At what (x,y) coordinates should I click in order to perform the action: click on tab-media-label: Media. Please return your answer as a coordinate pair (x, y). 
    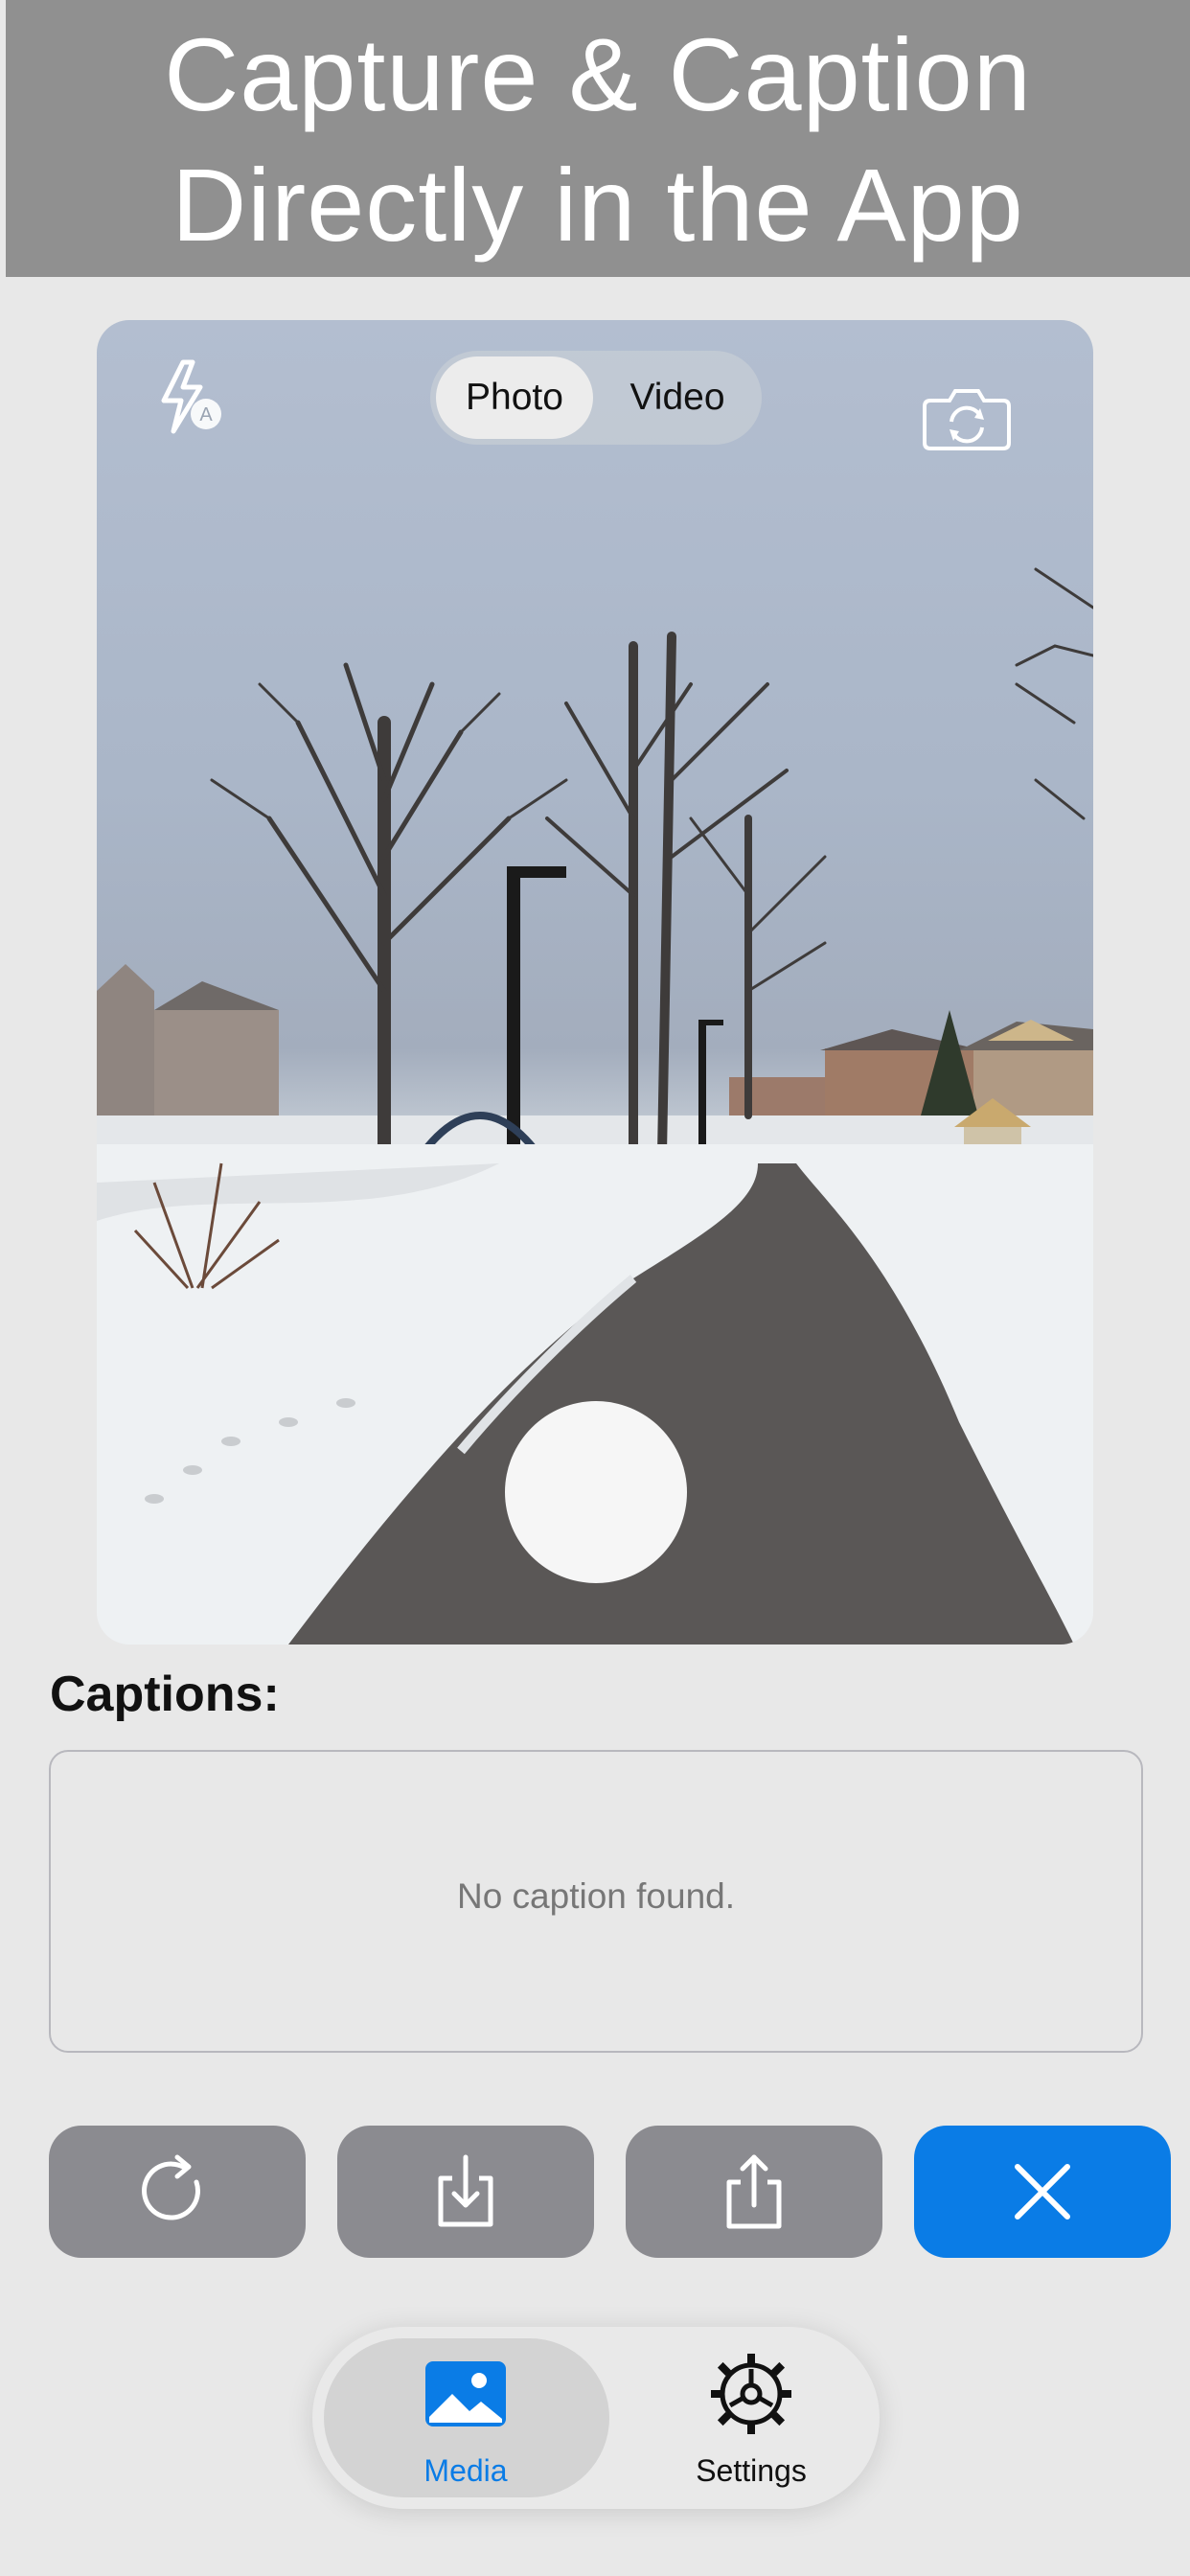
    Looking at the image, I should click on (466, 2470).